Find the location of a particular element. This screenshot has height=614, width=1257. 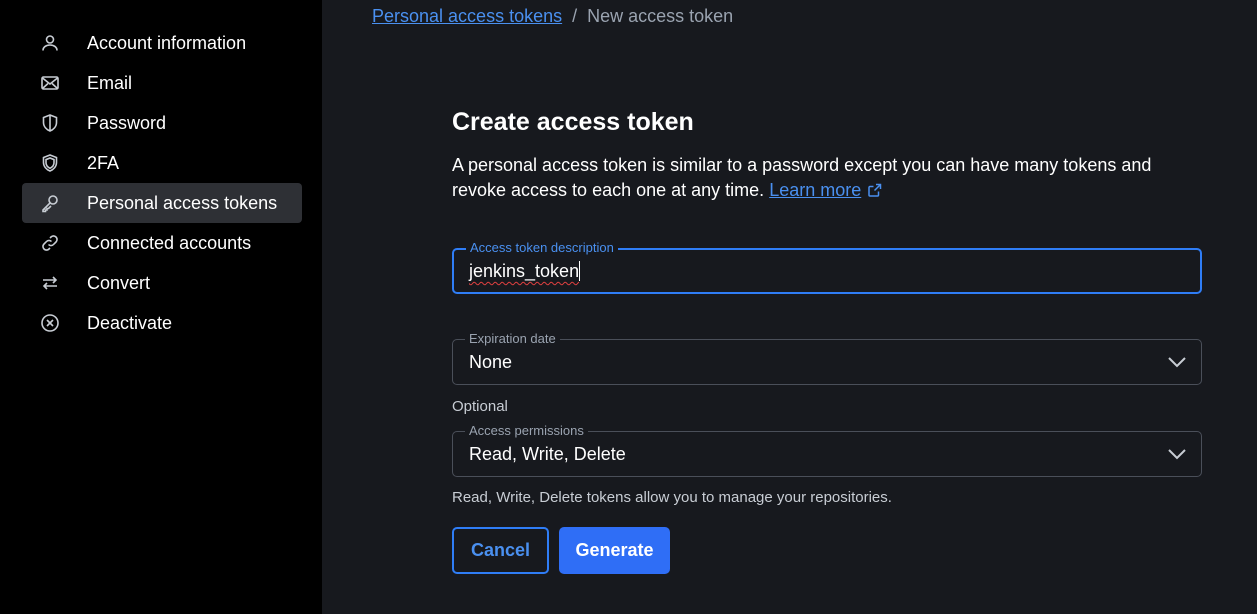

token-description-input: jenkins_token is located at coordinates (525, 271).